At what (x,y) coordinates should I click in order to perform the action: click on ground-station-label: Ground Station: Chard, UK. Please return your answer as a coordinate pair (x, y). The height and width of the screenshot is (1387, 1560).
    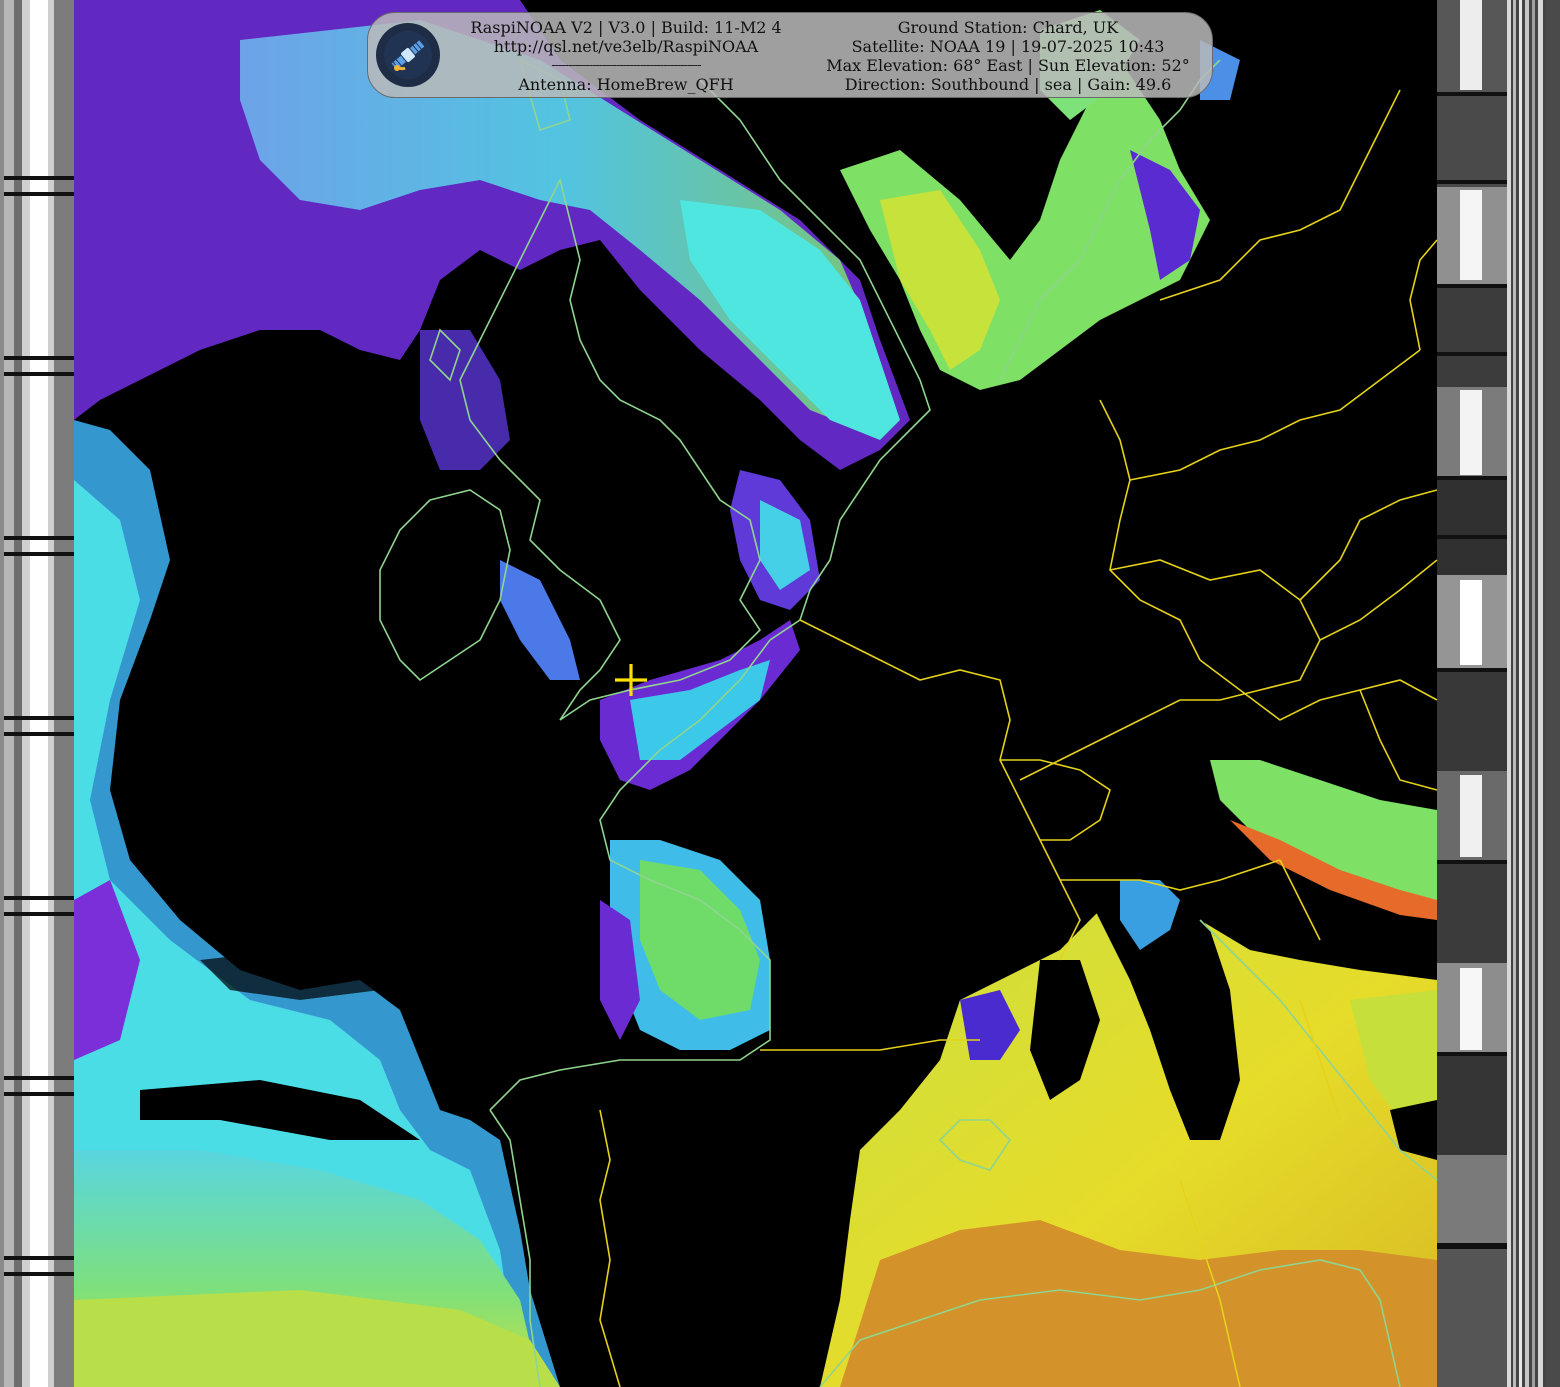
    Looking at the image, I should click on (1008, 27).